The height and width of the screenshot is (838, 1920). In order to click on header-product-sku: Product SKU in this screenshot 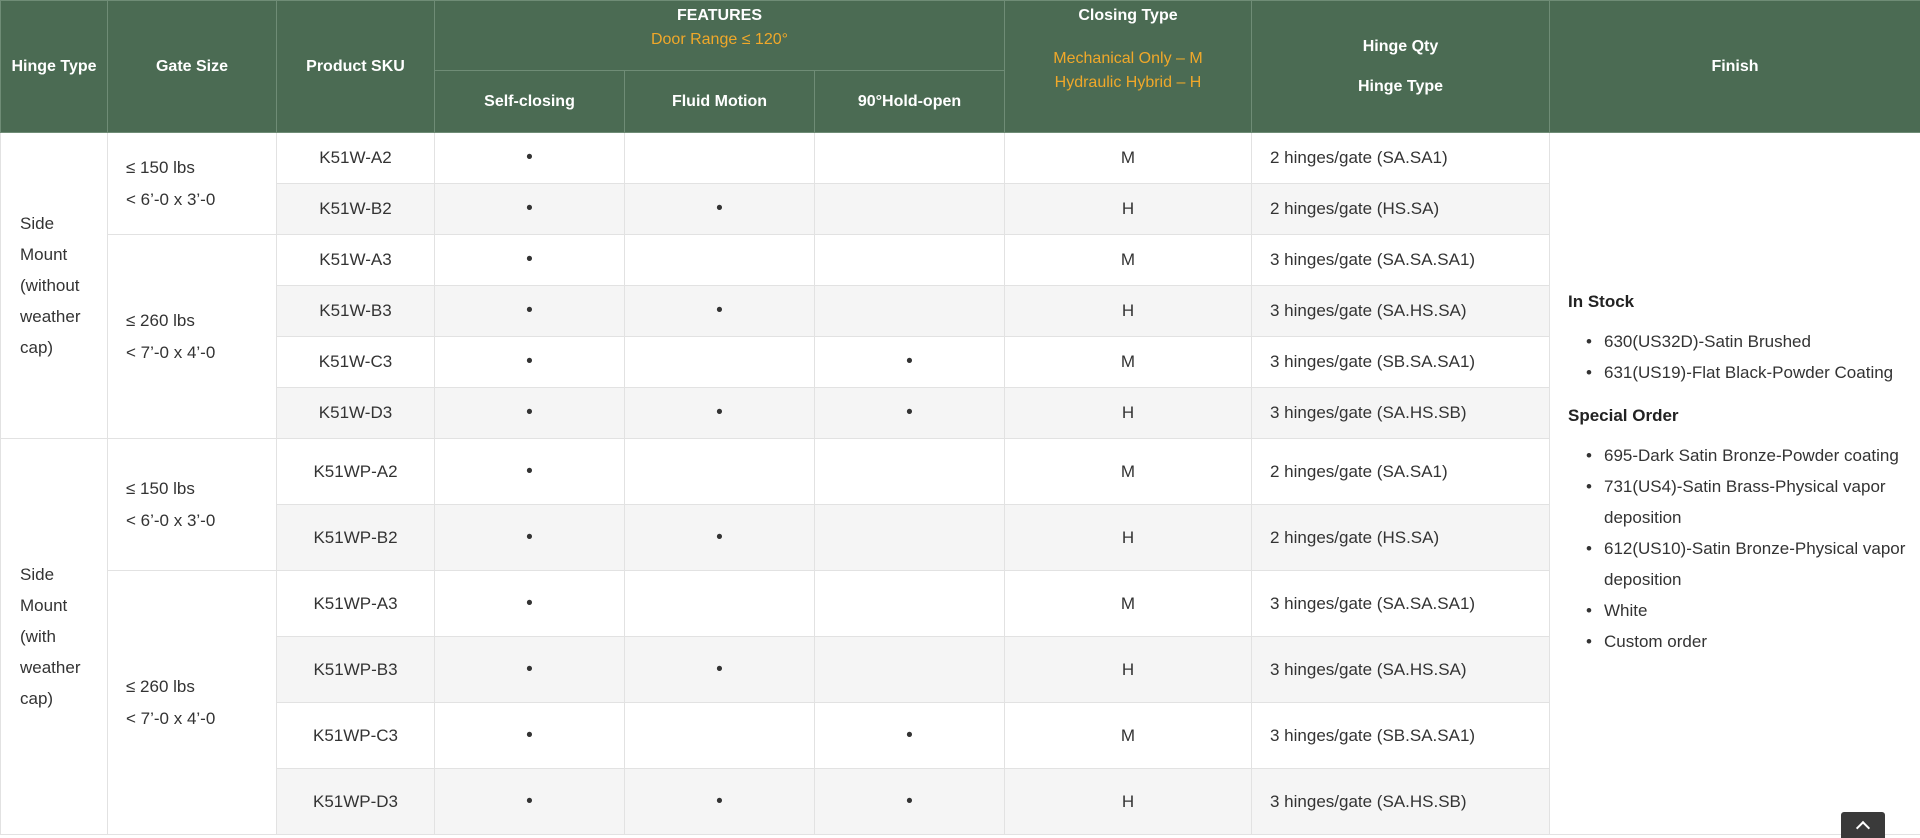, I will do `click(356, 67)`.